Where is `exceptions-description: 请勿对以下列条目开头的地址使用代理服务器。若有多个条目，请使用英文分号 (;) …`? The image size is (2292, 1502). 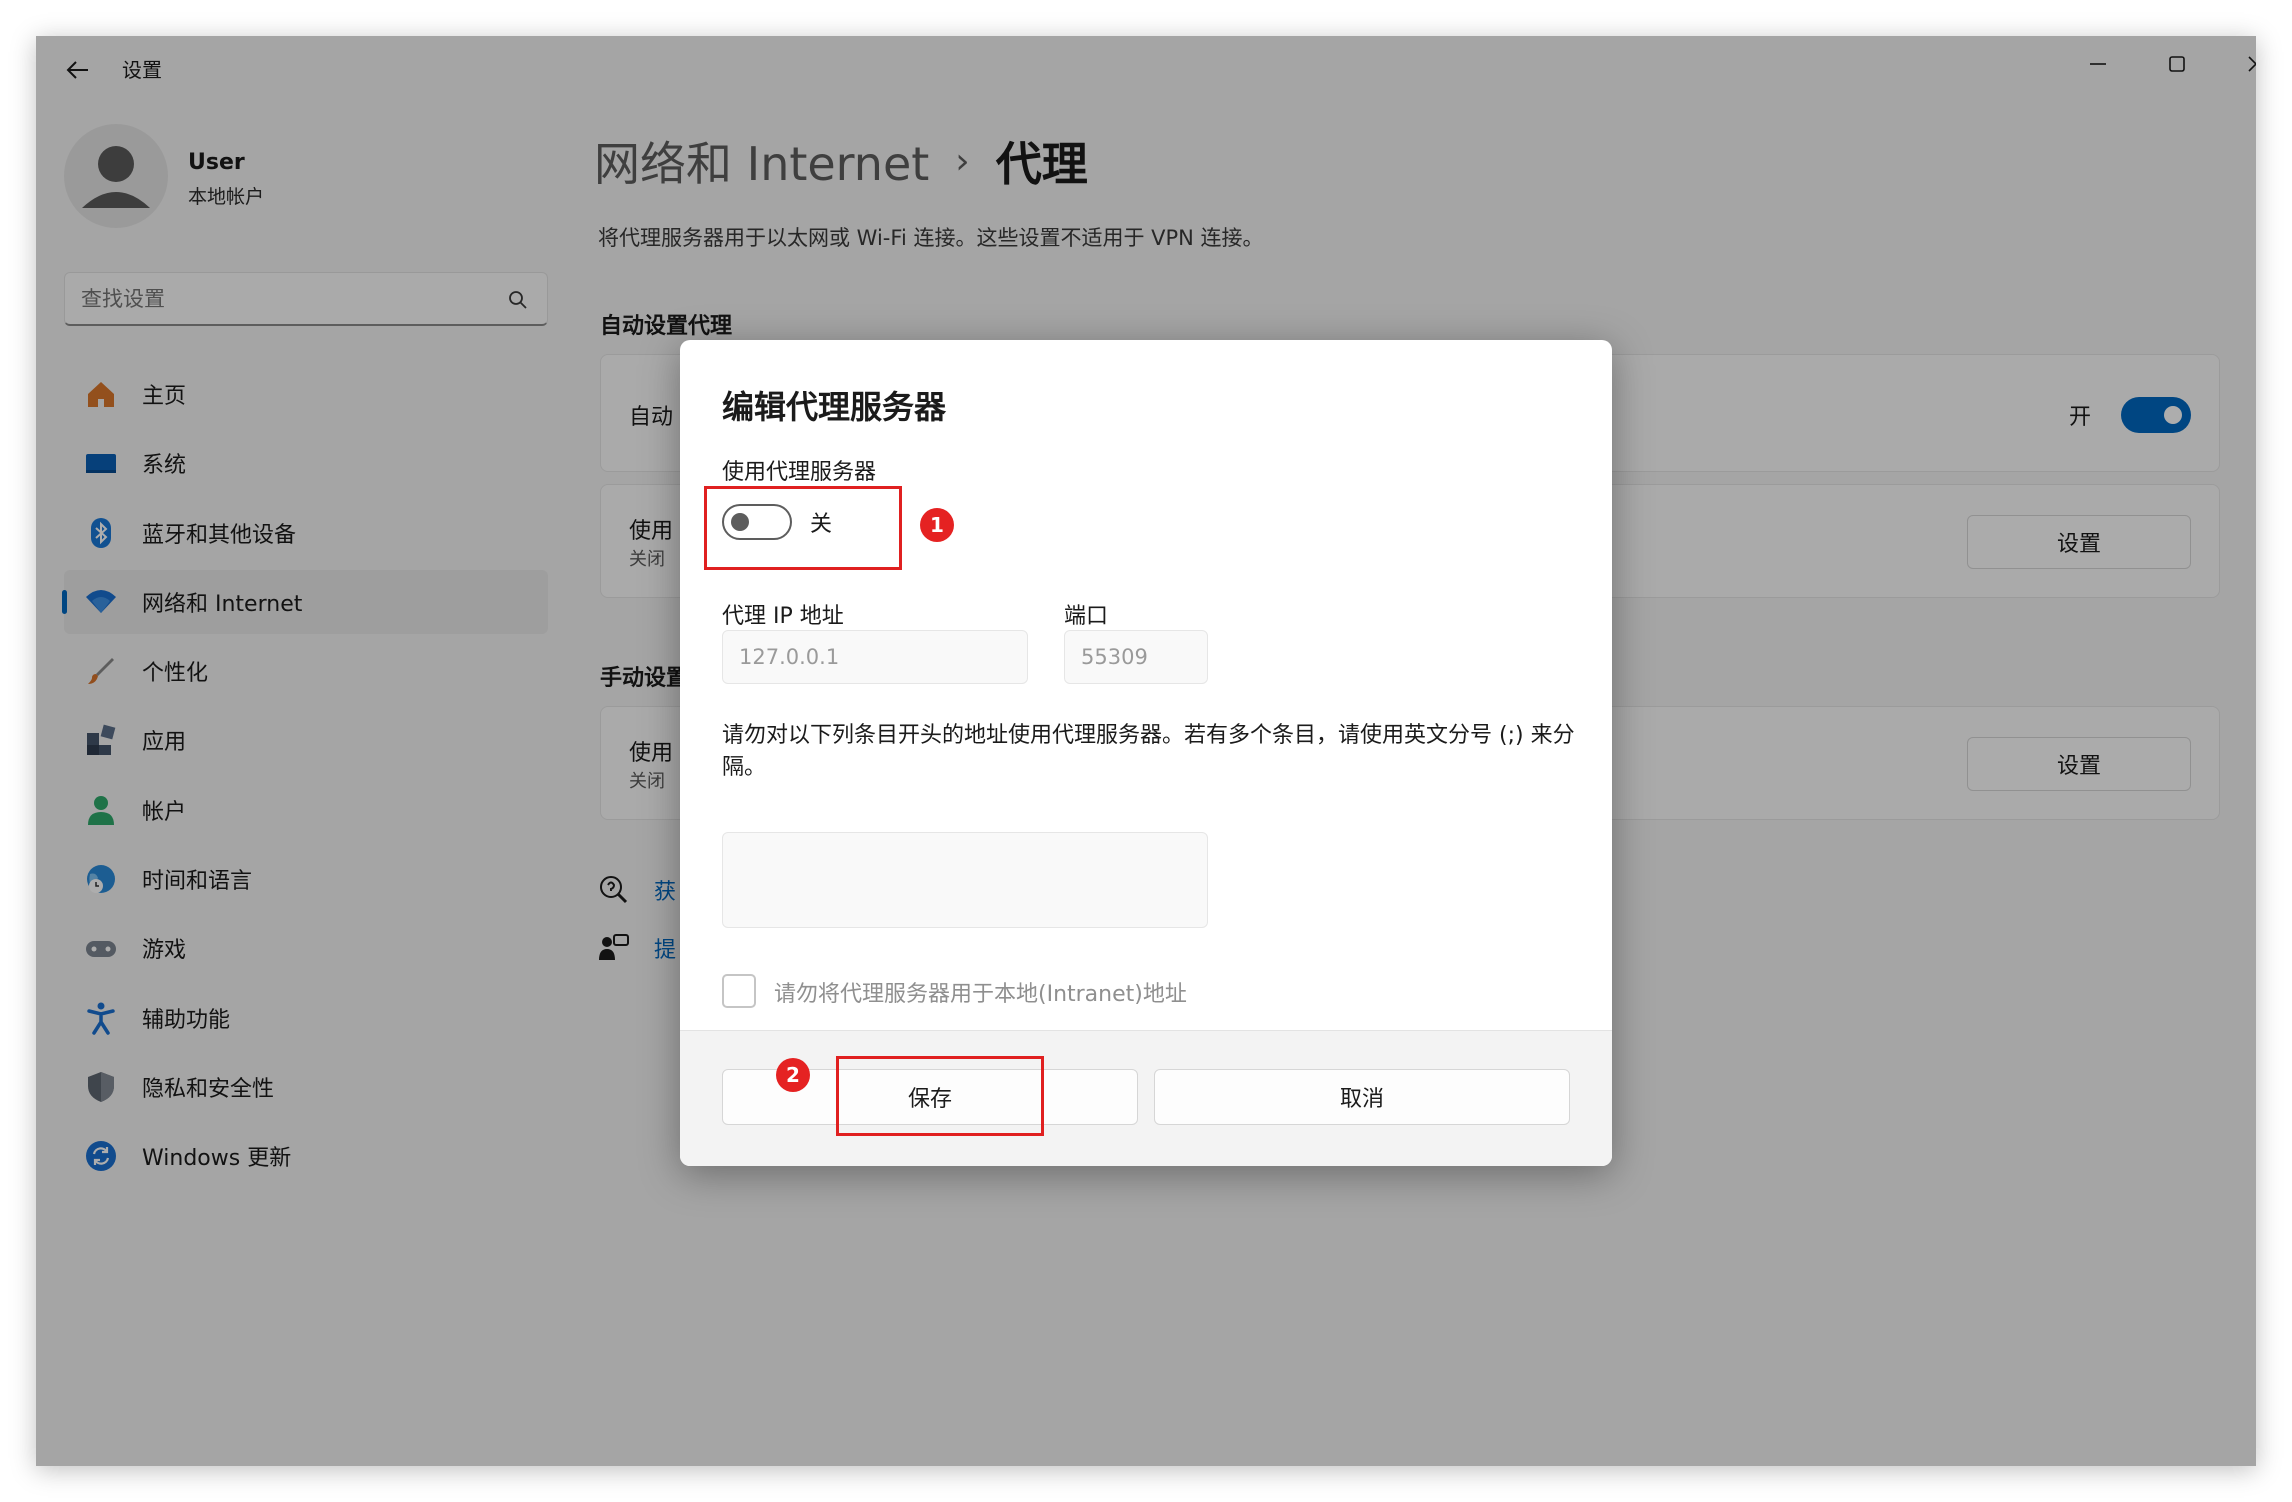
exceptions-description: 请勿对以下列条目开头的地址使用代理服务器。若有多个条目，请使用英文分号 (;) … is located at coordinates (1148, 751).